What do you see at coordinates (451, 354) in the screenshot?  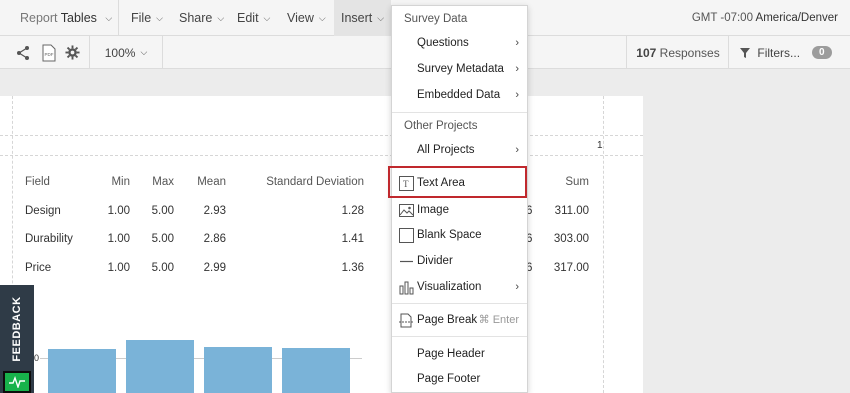 I see `menu-item-page-header-label: Page Header` at bounding box center [451, 354].